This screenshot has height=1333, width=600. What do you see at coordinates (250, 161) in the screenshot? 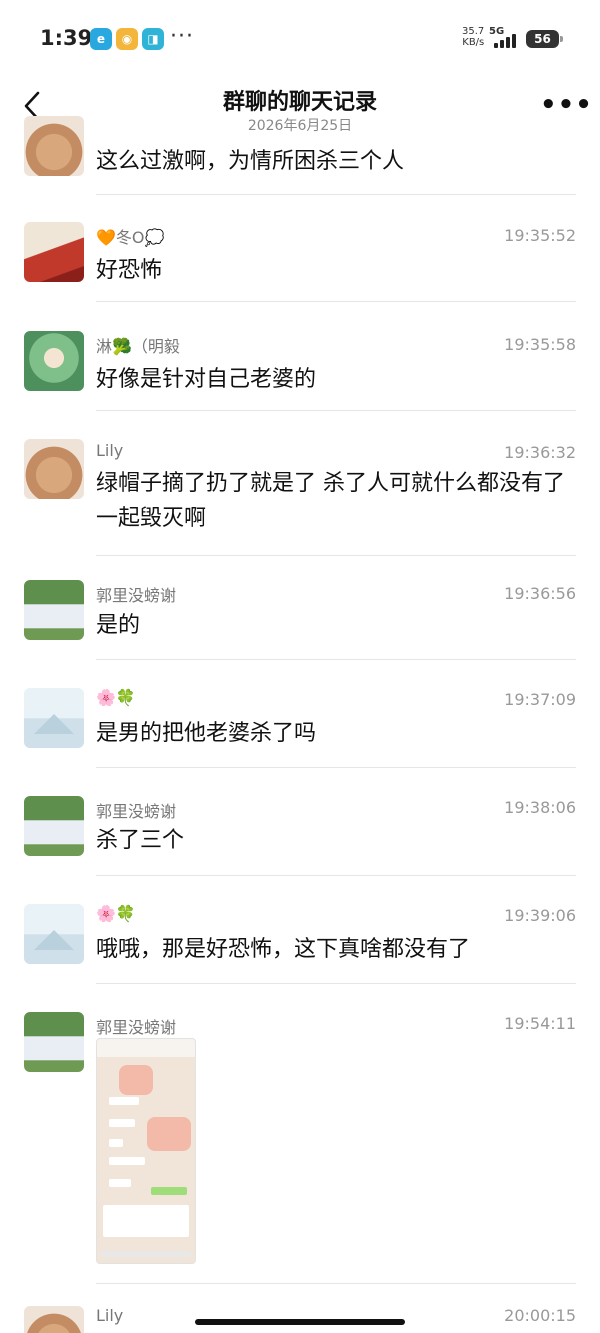
I see `message-text: 这么过激啊，为情所困杀三个人` at bounding box center [250, 161].